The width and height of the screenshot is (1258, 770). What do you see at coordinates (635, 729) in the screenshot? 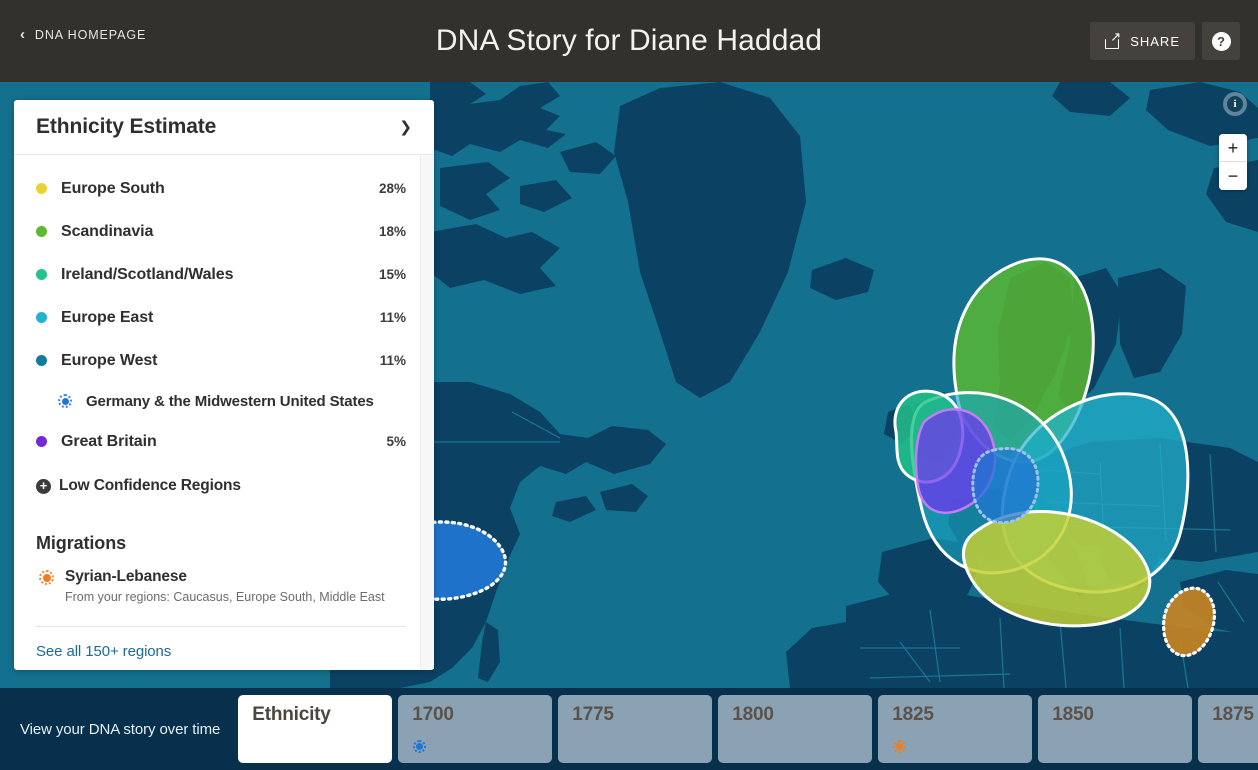
I see `timeline-card-1775: 1775` at bounding box center [635, 729].